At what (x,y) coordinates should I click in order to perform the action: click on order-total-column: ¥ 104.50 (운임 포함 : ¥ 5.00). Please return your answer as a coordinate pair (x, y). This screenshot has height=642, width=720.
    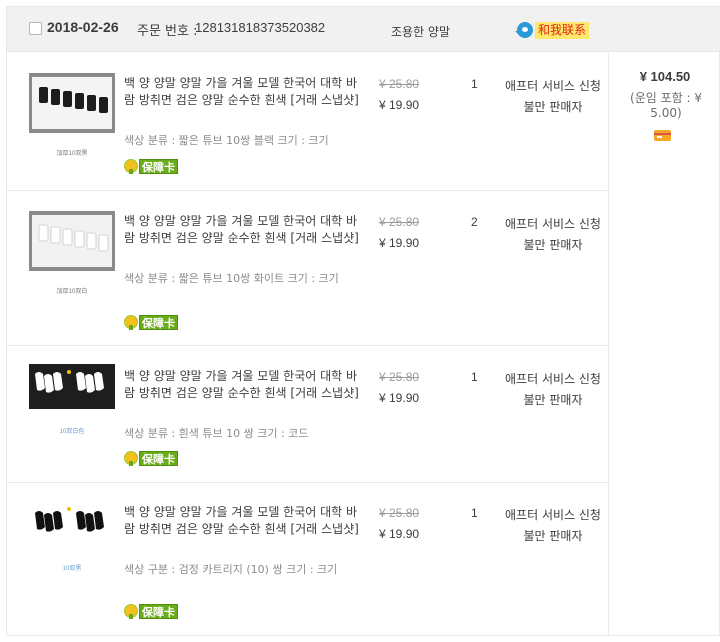
    Looking at the image, I should click on (664, 344).